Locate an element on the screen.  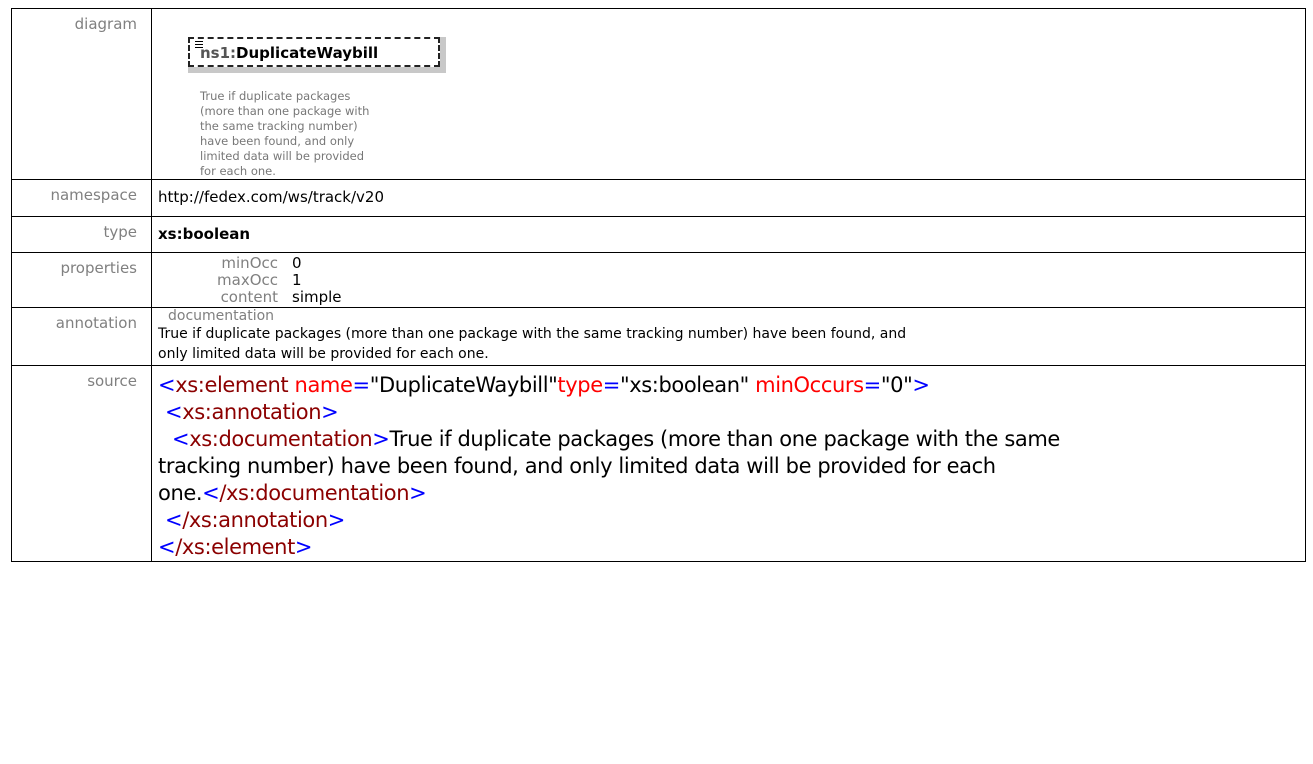
annotation-heading: documentation is located at coordinates (221, 316).